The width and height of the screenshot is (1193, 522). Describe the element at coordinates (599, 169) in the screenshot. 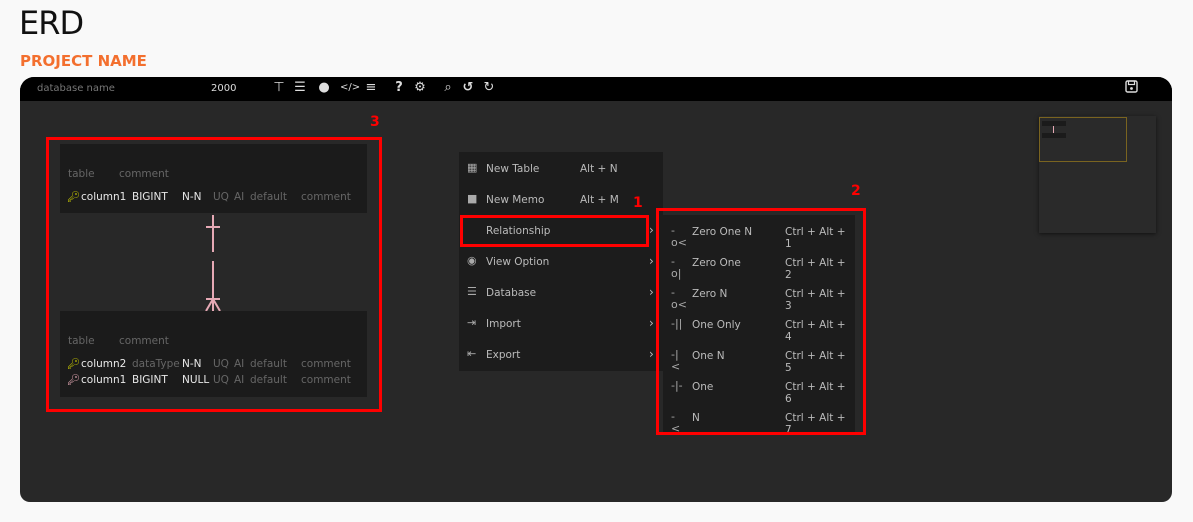

I see `menu-item-shortcut: Alt + N` at that location.